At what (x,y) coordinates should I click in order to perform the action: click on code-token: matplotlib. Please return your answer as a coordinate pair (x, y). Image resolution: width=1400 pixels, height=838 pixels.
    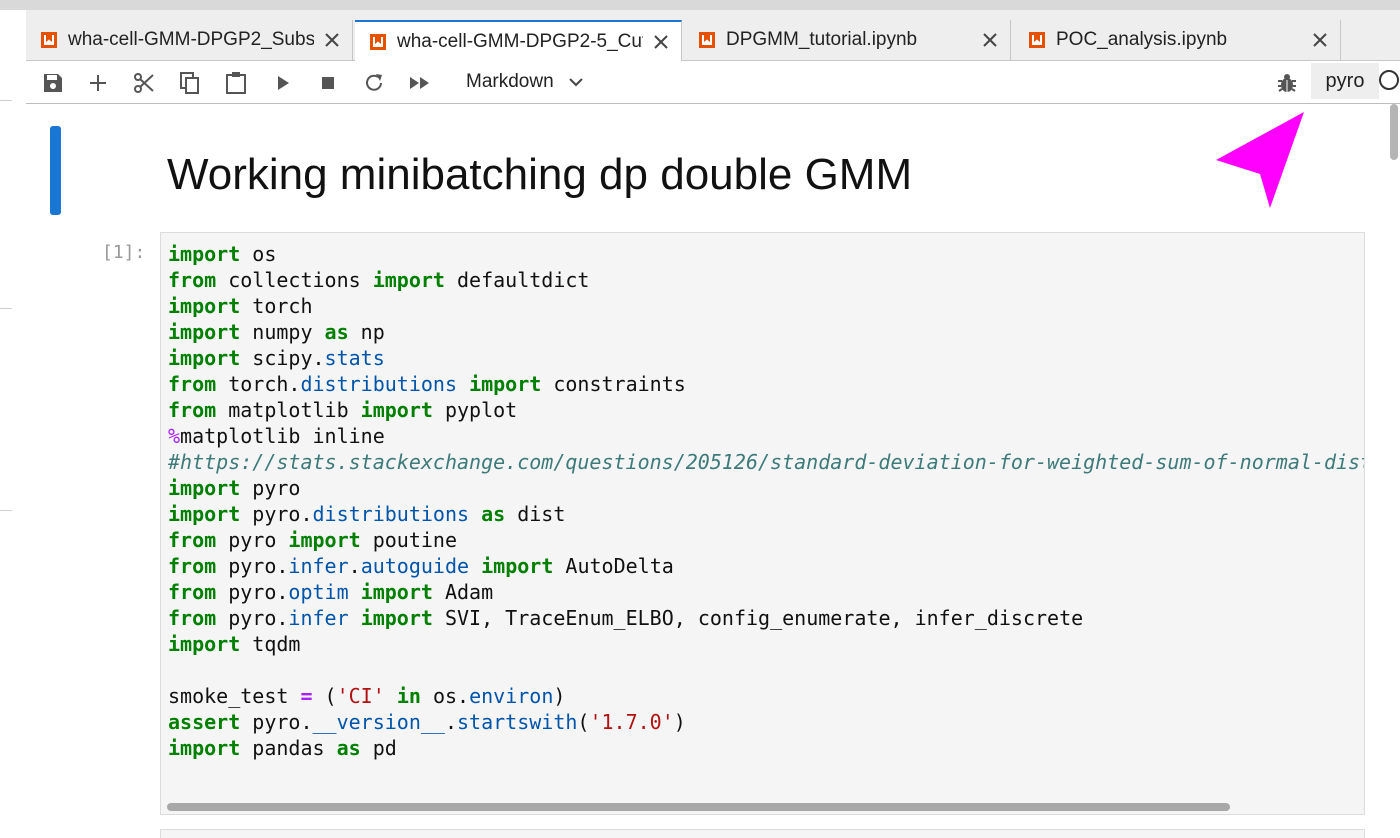
    Looking at the image, I should click on (288, 410).